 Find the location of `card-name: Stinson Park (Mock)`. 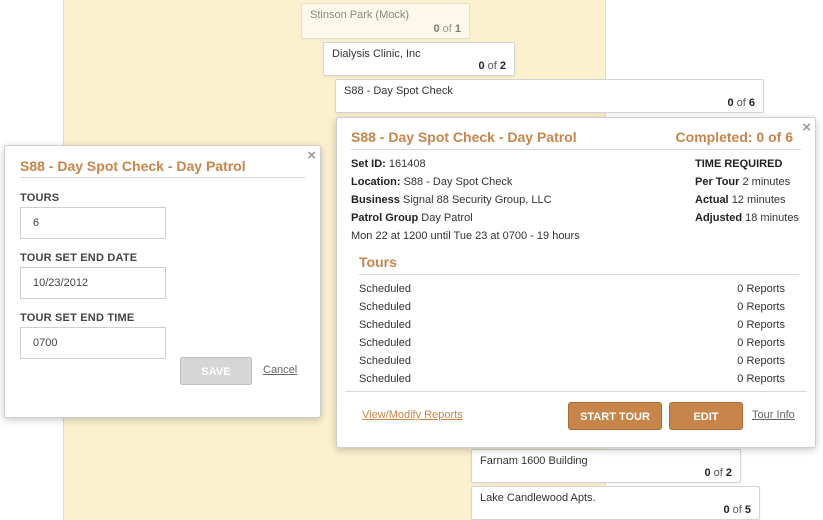

card-name: Stinson Park (Mock) is located at coordinates (360, 15).